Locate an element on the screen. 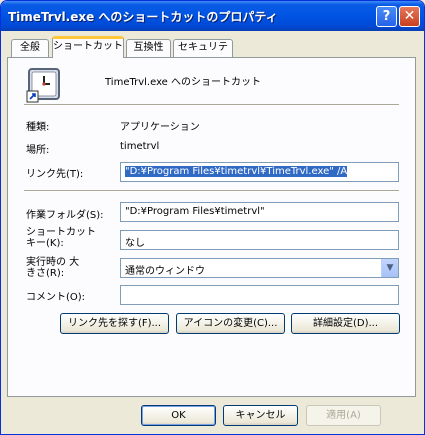 Image resolution: width=425 pixels, height=435 pixels. run-label: 実行時の 大きさ(R): is located at coordinates (53, 268).